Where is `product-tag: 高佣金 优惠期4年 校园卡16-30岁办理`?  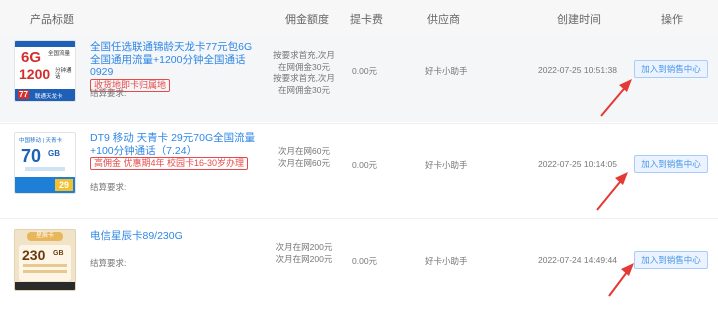 product-tag: 高佣金 优惠期4年 校园卡16-30岁办理 is located at coordinates (169, 163).